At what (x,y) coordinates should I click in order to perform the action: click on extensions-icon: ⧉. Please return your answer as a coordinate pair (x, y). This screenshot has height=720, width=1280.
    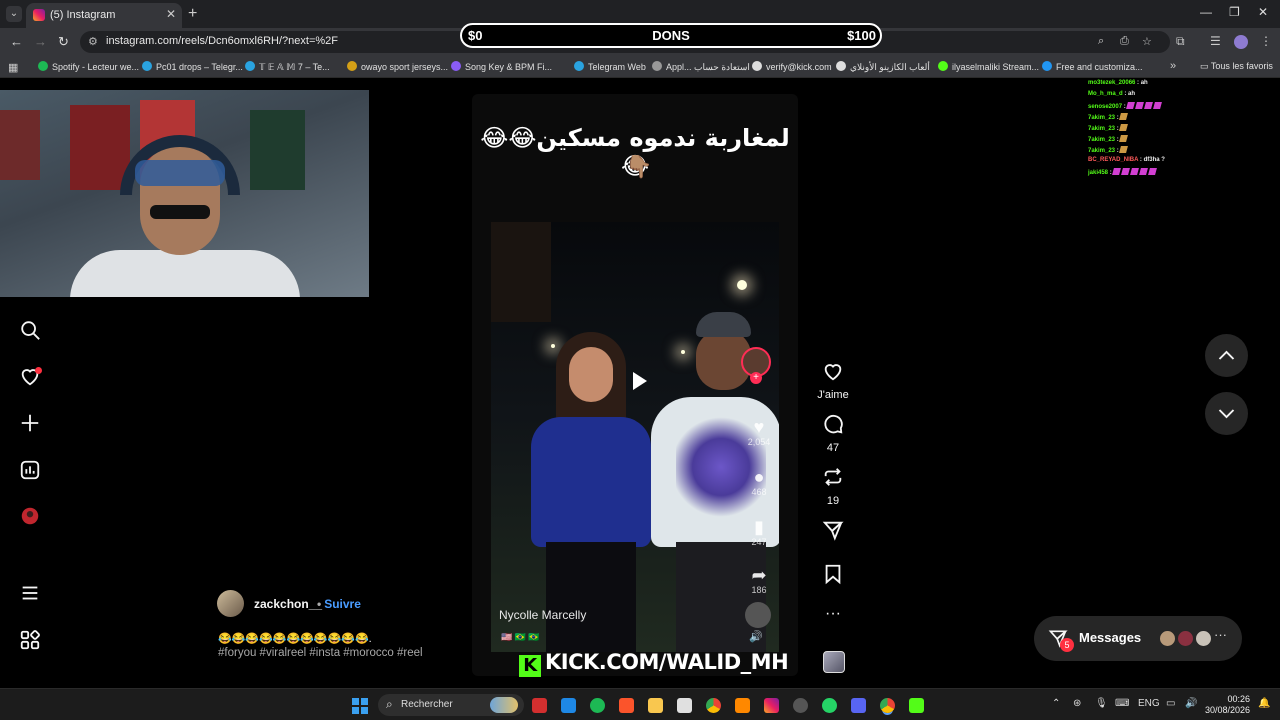
    Looking at the image, I should click on (1180, 41).